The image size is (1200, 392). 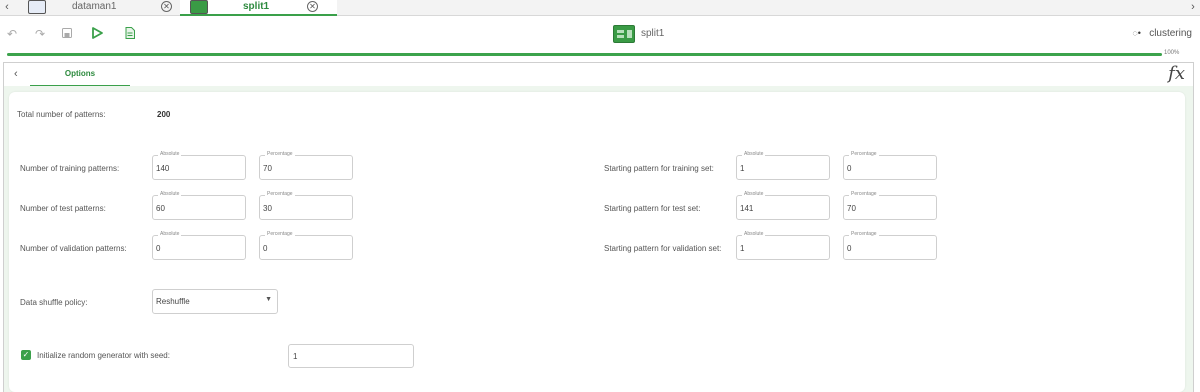 What do you see at coordinates (164, 114) in the screenshot?
I see `total-patterns-value: 200` at bounding box center [164, 114].